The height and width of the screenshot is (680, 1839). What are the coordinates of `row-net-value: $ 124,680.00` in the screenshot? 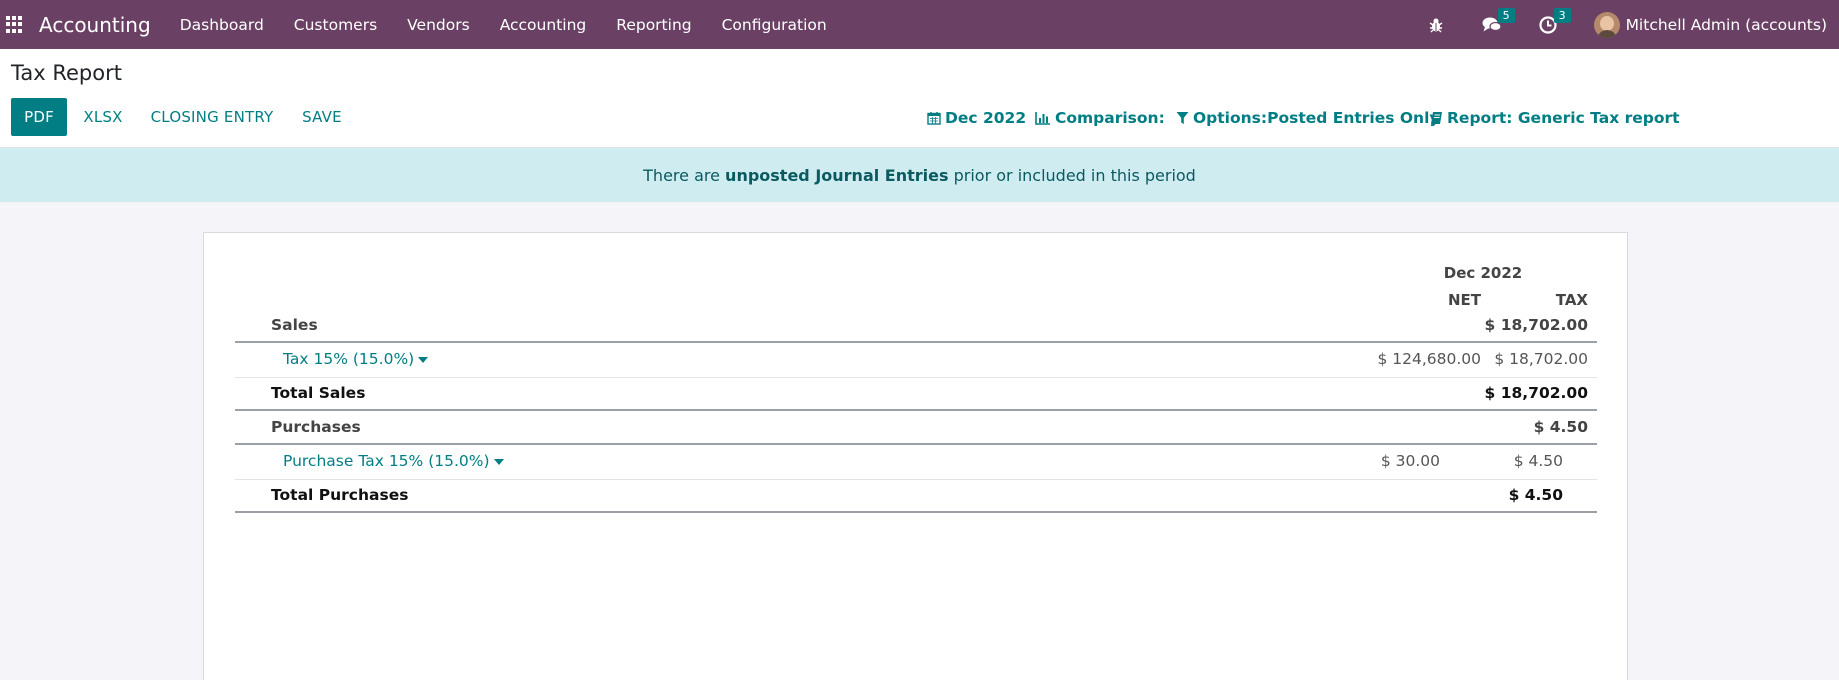 It's located at (1429, 359).